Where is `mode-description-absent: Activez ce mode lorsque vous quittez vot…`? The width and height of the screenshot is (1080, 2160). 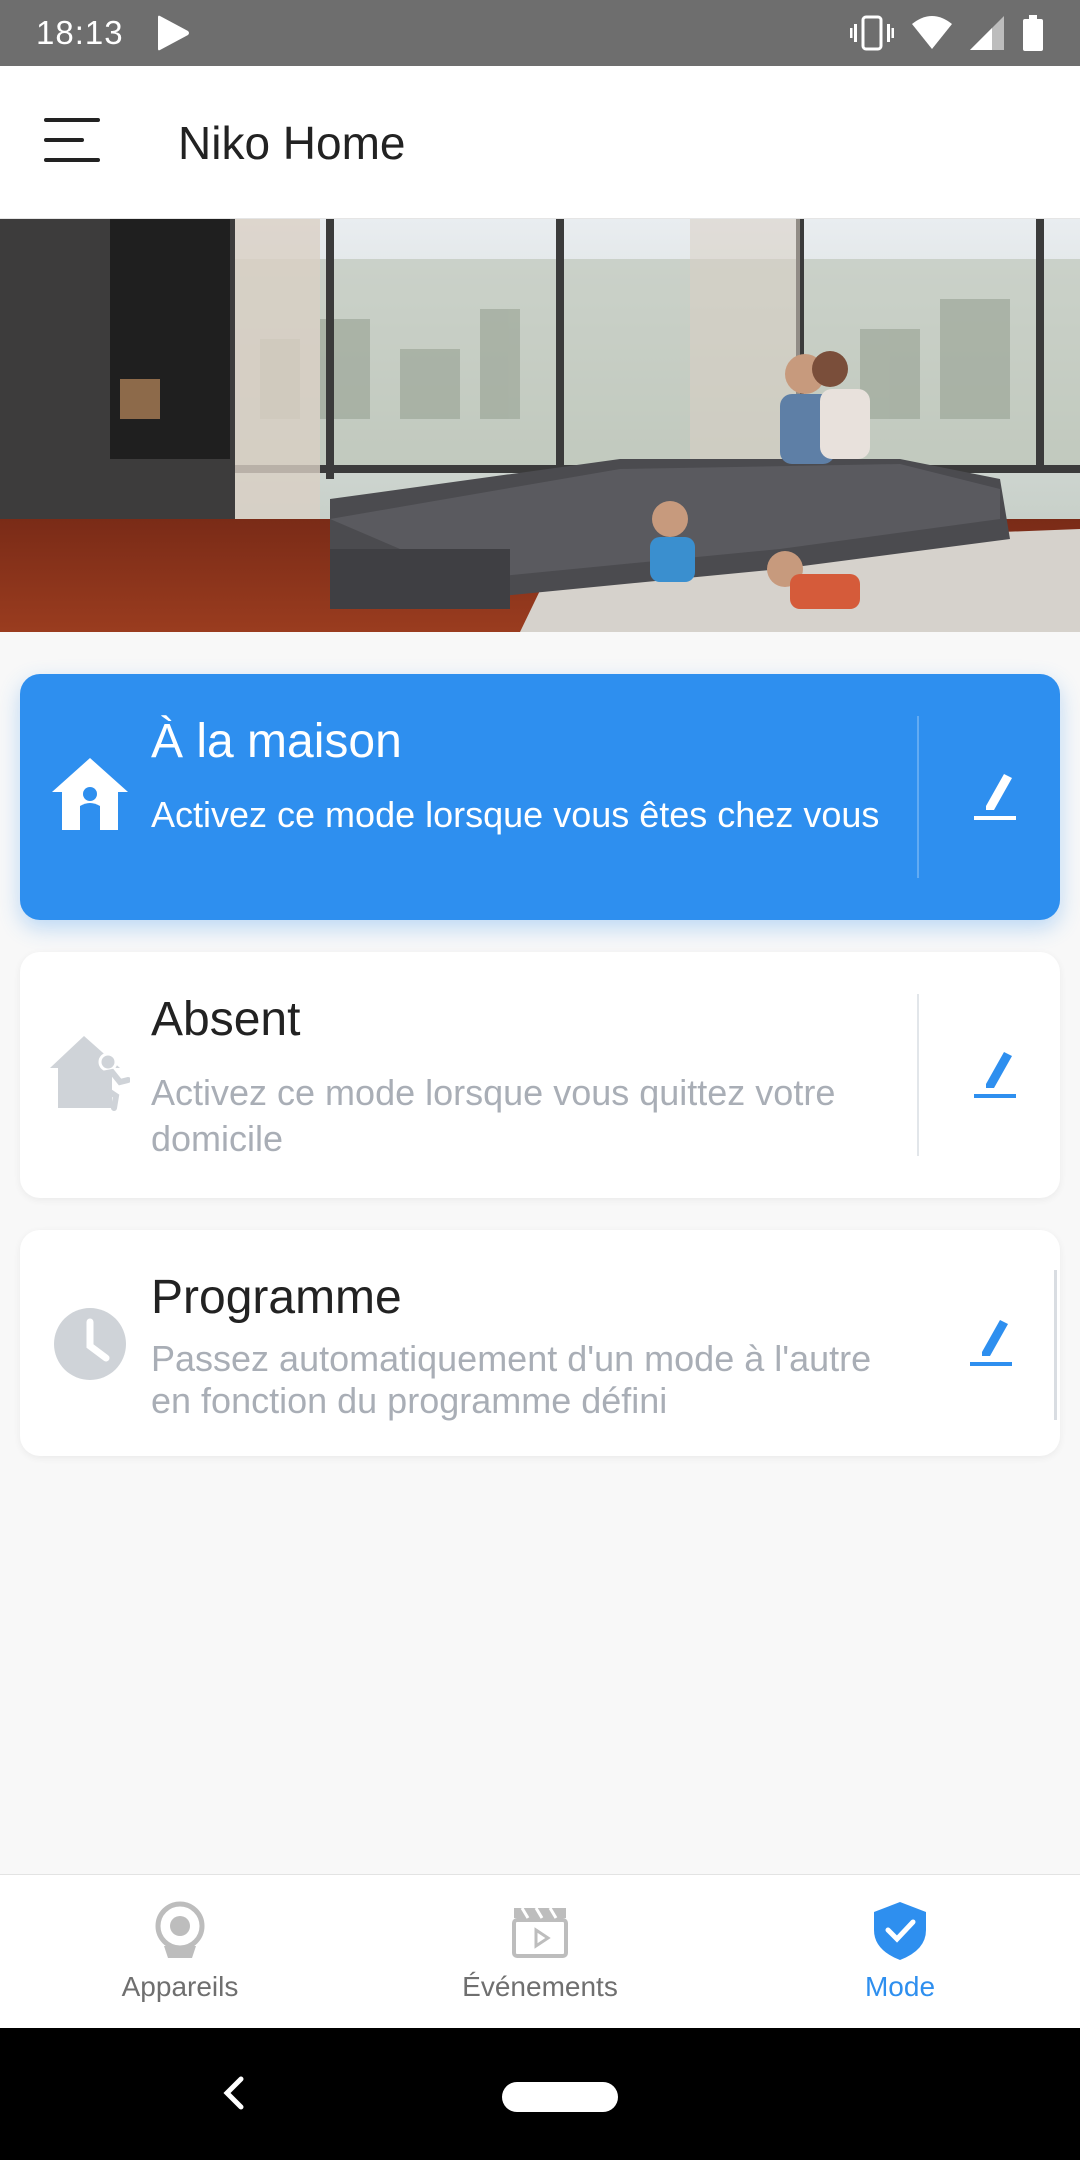
mode-description-absent: Activez ce mode lorsque vous quittez vot… is located at coordinates (493, 1115).